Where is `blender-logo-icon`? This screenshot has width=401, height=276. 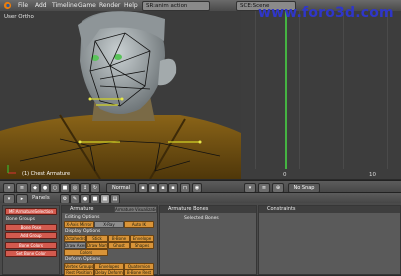 blender-logo-icon is located at coordinates (7, 5).